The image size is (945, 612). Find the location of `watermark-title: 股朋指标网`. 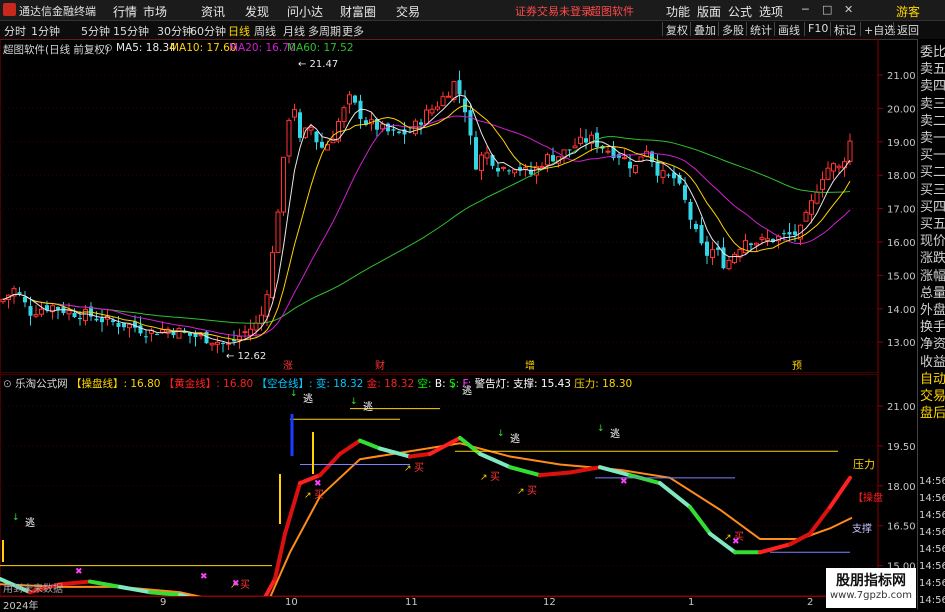

watermark-title: 股朋指标网 is located at coordinates (871, 581).